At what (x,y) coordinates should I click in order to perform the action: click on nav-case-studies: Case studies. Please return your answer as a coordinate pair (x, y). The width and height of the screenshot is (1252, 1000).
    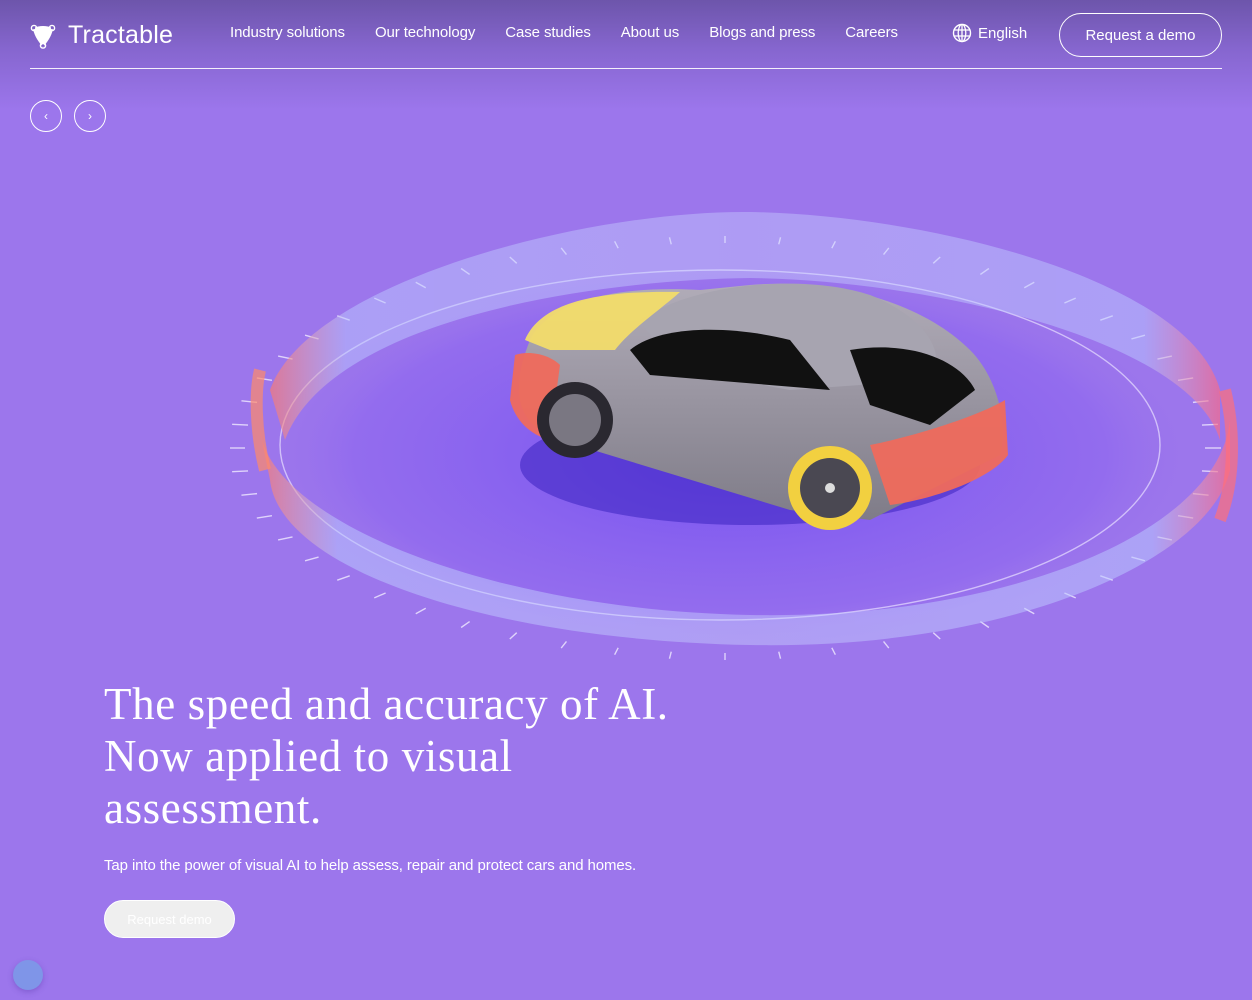
    Looking at the image, I should click on (548, 32).